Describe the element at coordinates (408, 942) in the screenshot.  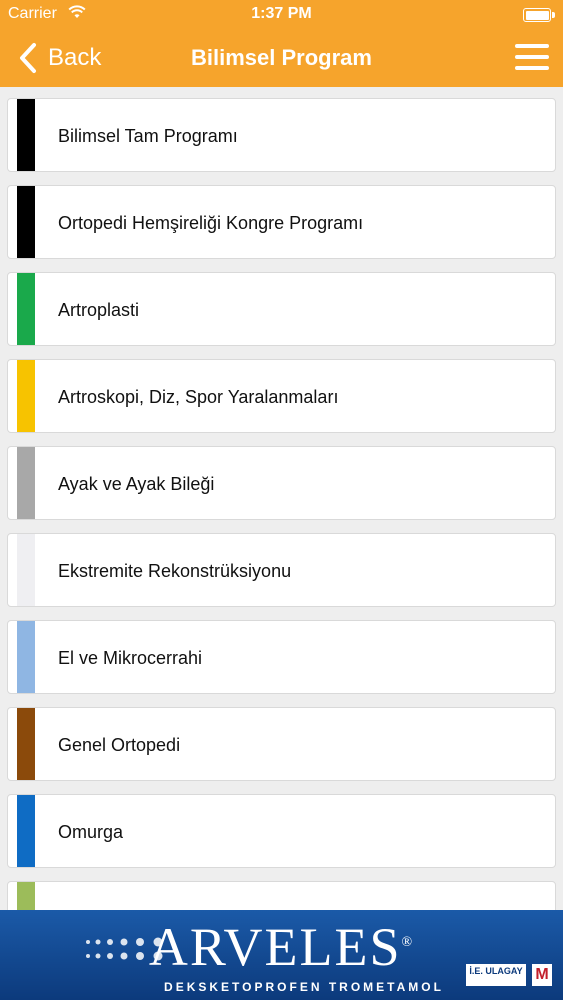
I see `registered-mark: ®` at that location.